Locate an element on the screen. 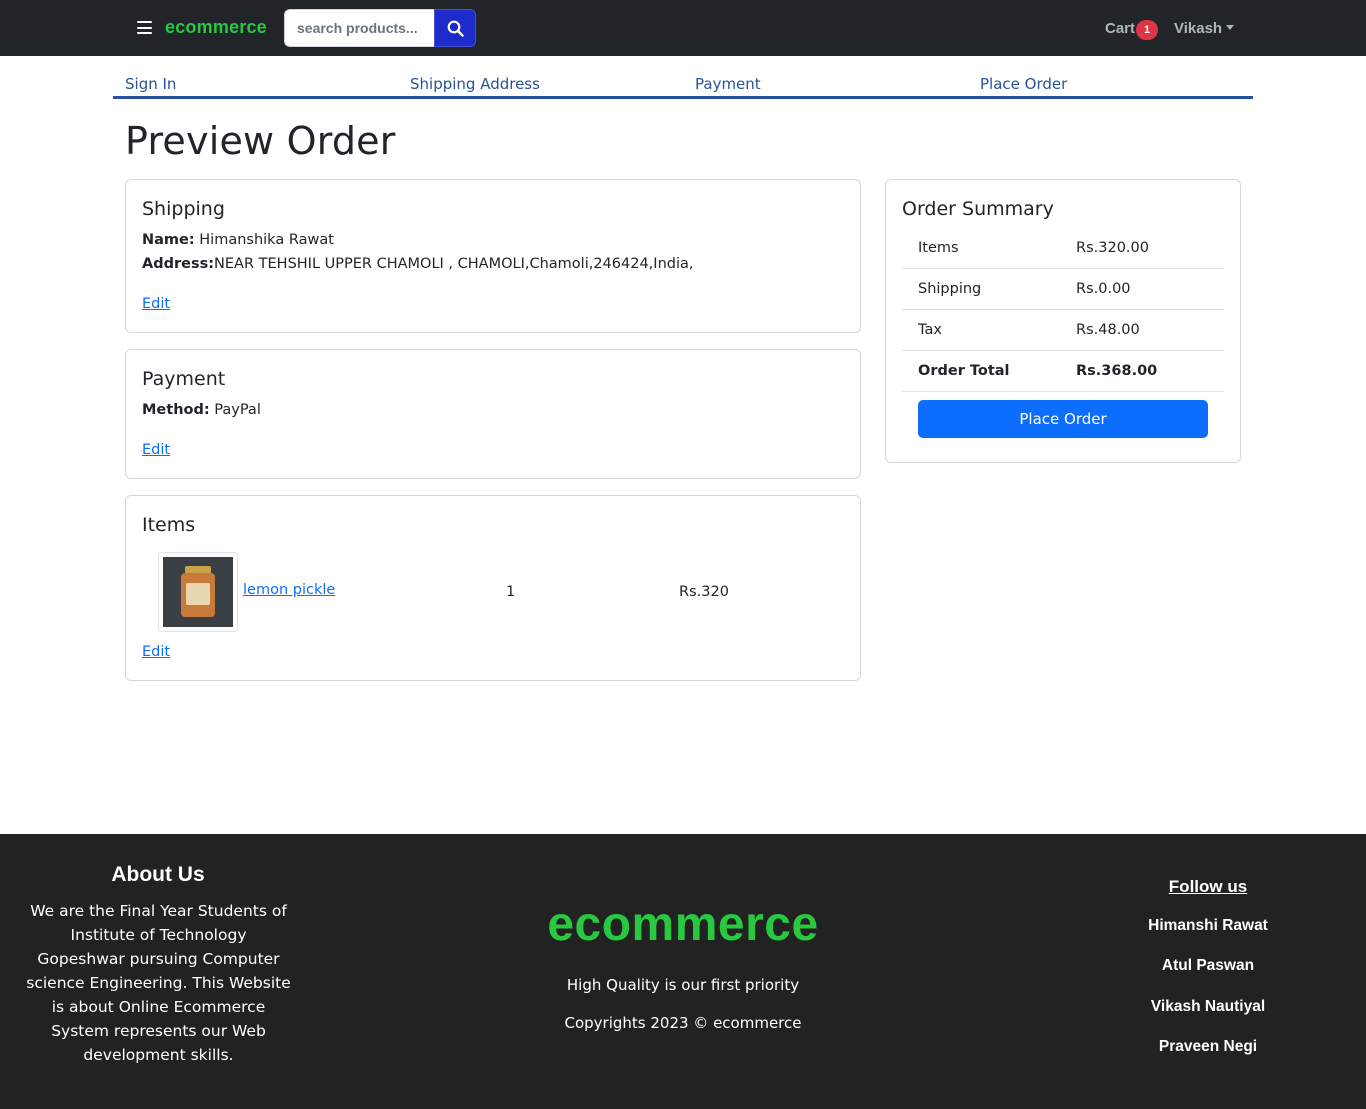 Image resolution: width=1366 pixels, height=1109 pixels. place-order-button: Place Order is located at coordinates (1063, 419).